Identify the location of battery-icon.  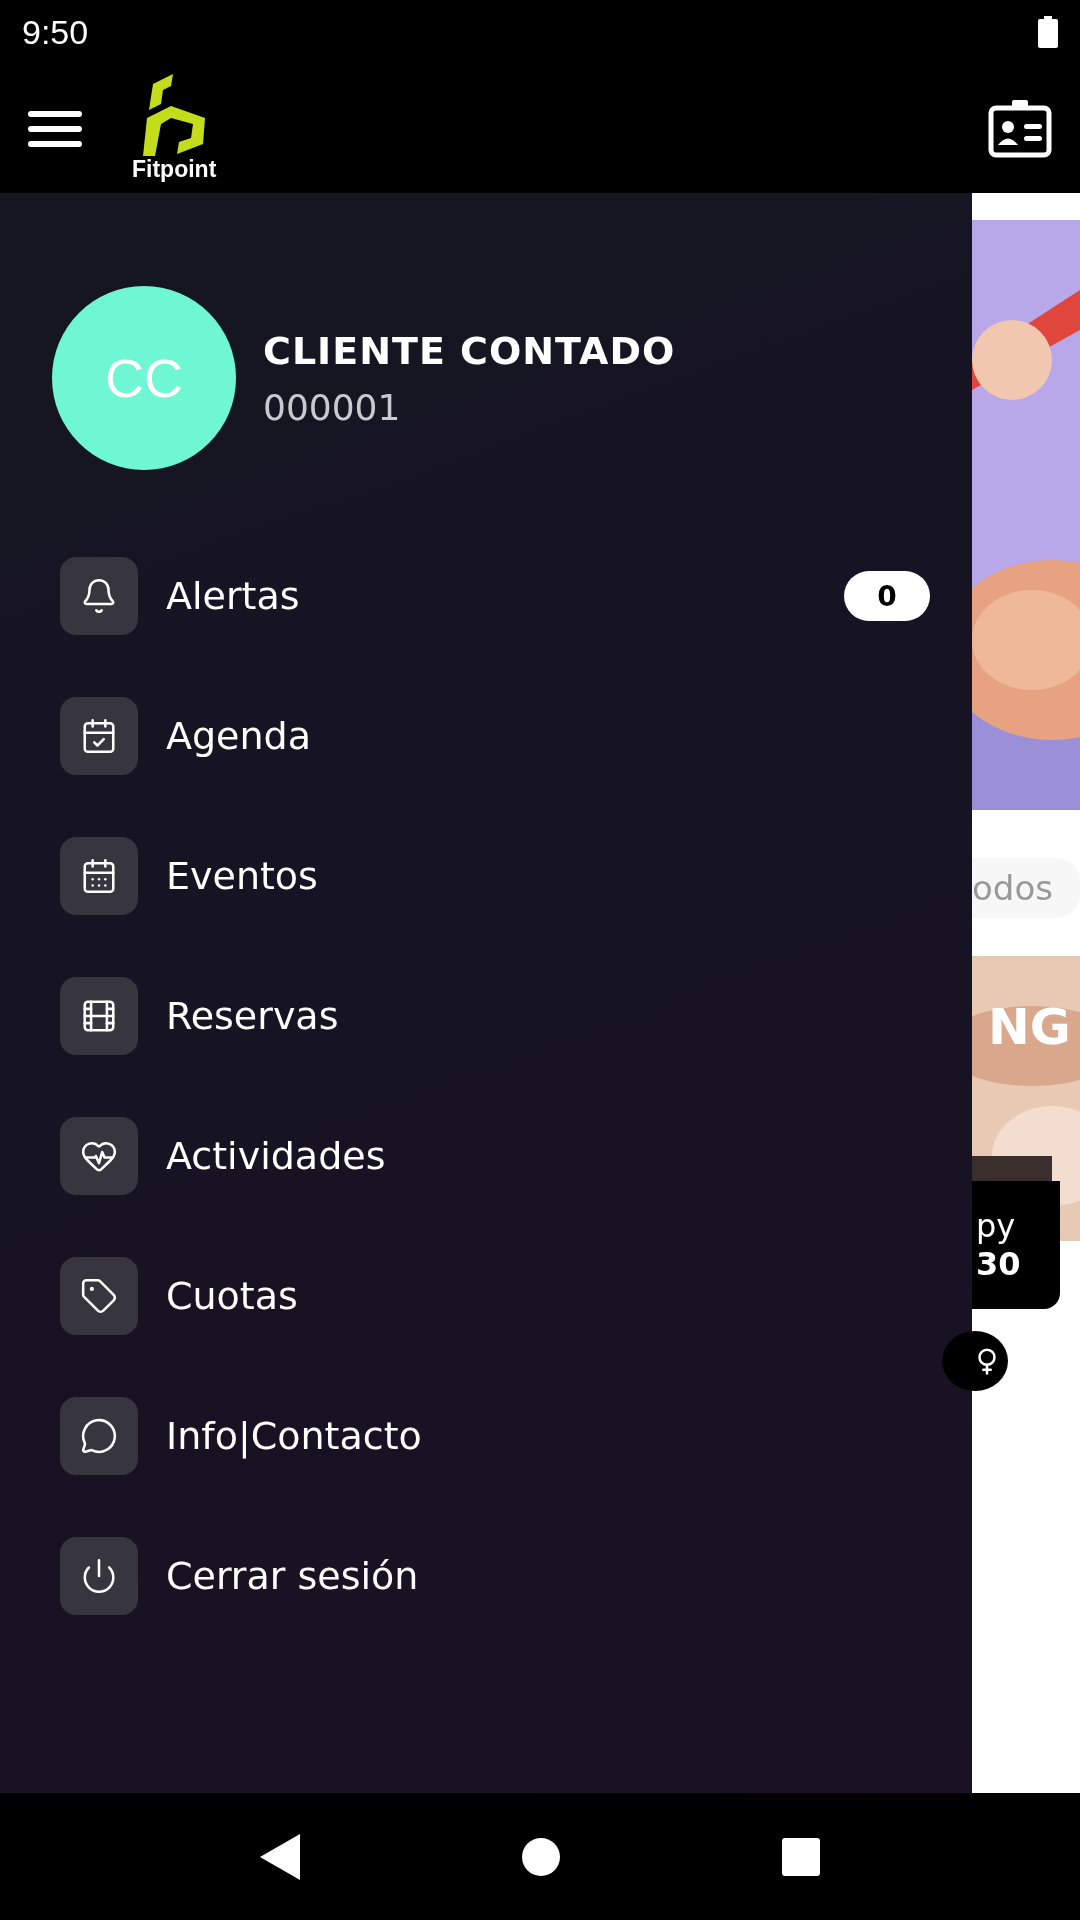
(1048, 32).